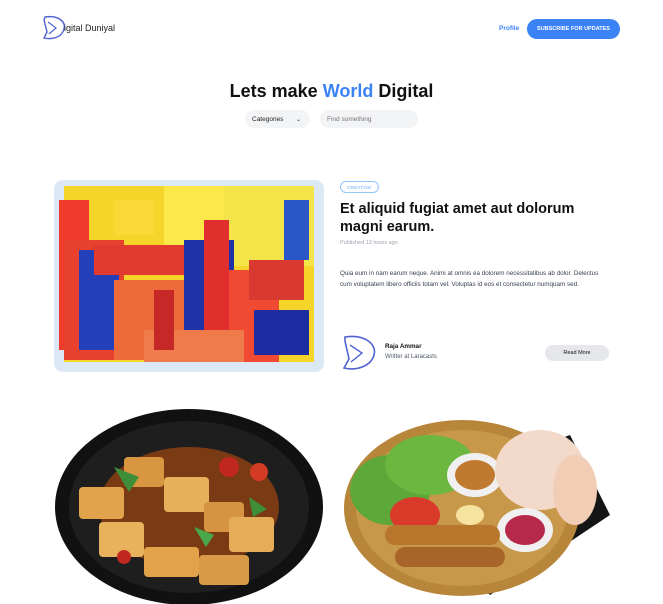  I want to click on abstract-painting-image, so click(189, 276).